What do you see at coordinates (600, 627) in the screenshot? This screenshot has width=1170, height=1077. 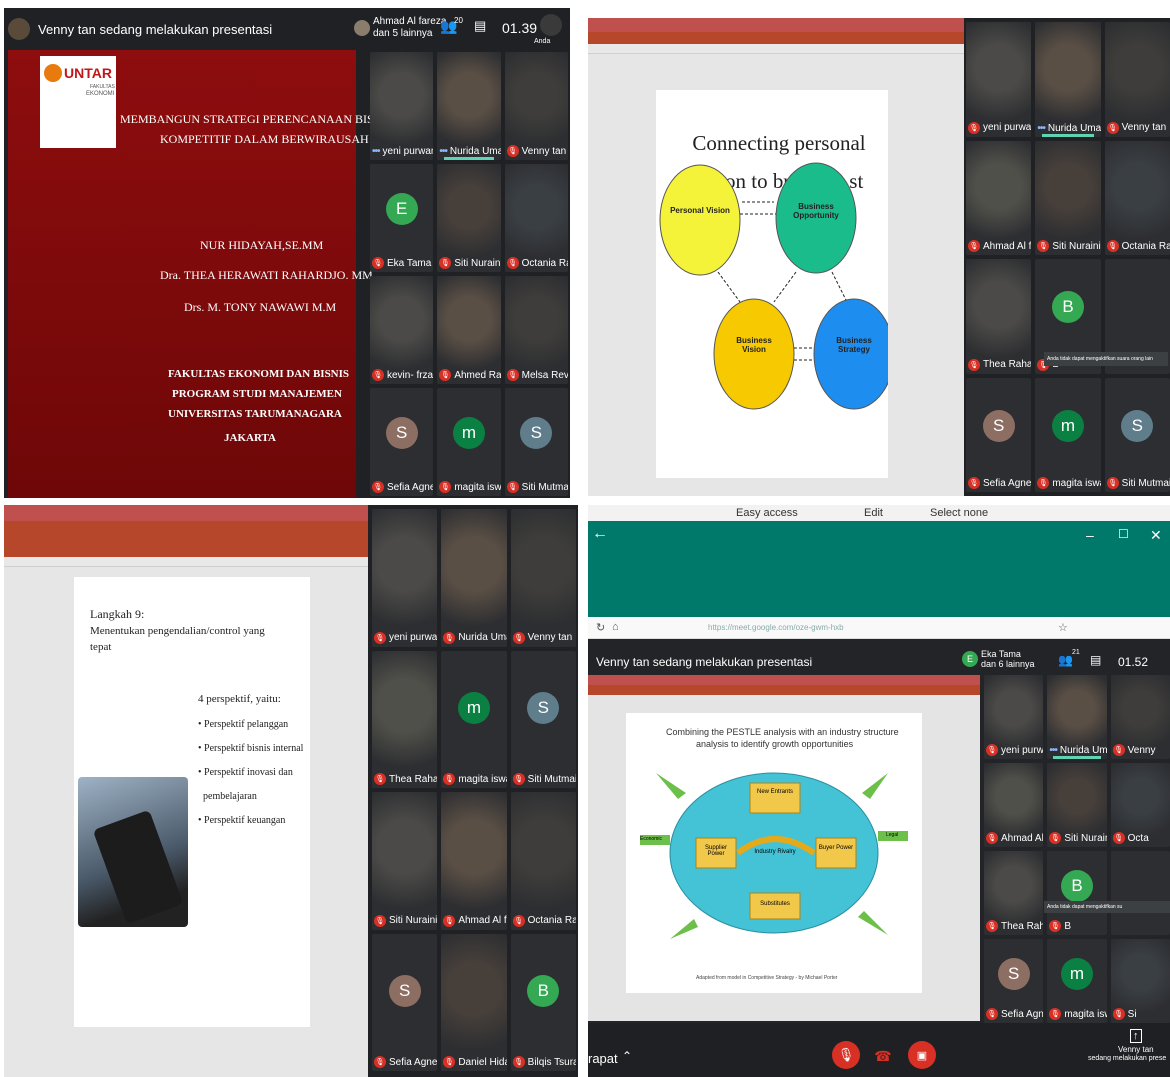 I see `reload-icon: ↻` at bounding box center [600, 627].